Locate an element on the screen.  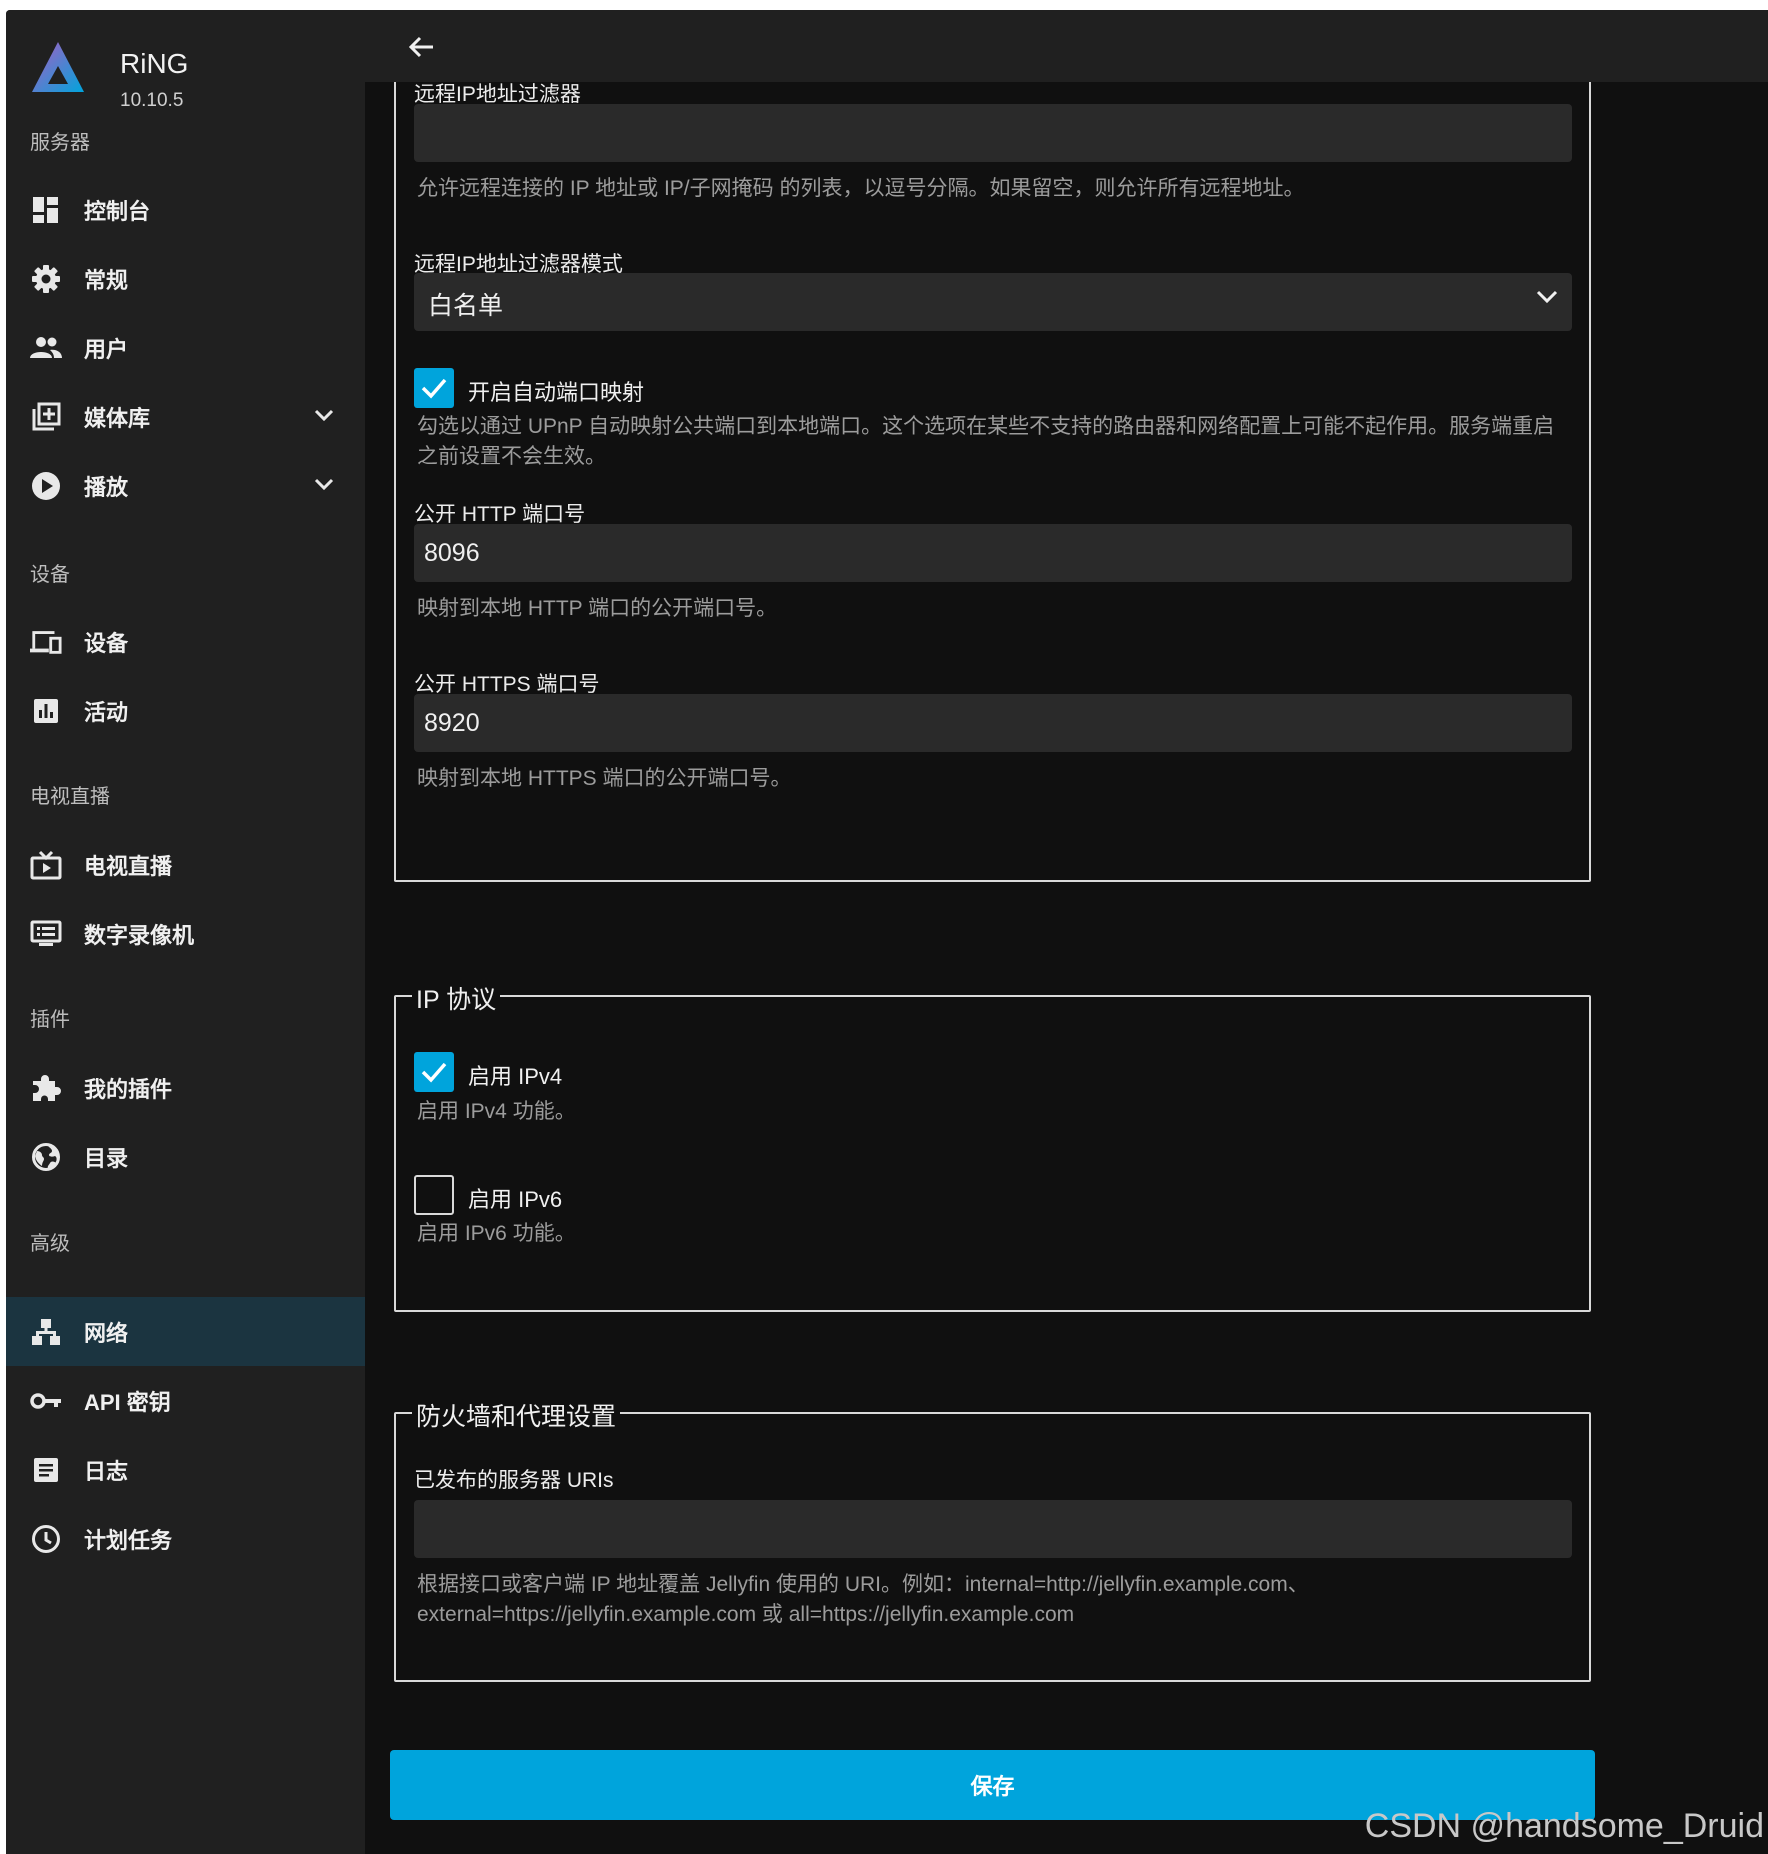
http-port-help: 映射到本地 HTTP 端口的公开端口号。 is located at coordinates (597, 608).